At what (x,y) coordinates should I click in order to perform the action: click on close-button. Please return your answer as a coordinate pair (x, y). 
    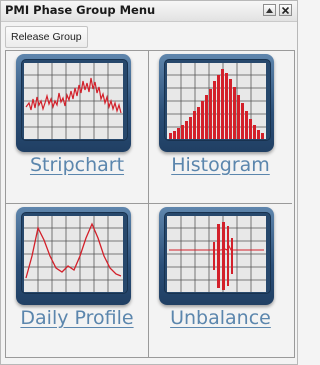
    Looking at the image, I should click on (285, 10).